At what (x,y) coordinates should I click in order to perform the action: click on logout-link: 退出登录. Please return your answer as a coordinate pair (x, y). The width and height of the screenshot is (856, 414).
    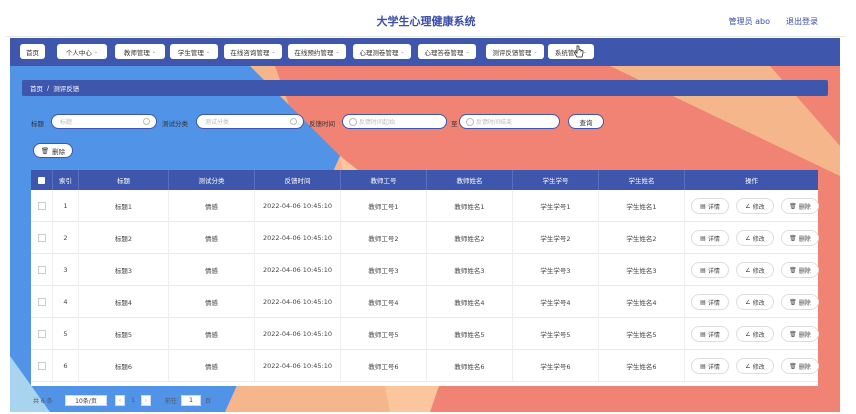
    Looking at the image, I should click on (802, 21).